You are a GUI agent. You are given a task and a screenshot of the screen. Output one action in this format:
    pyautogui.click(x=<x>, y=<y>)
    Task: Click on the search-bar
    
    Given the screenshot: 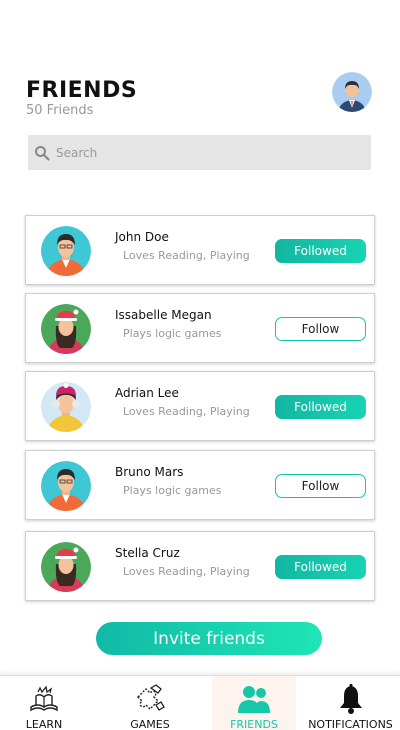 What is the action you would take?
    pyautogui.click(x=199, y=152)
    